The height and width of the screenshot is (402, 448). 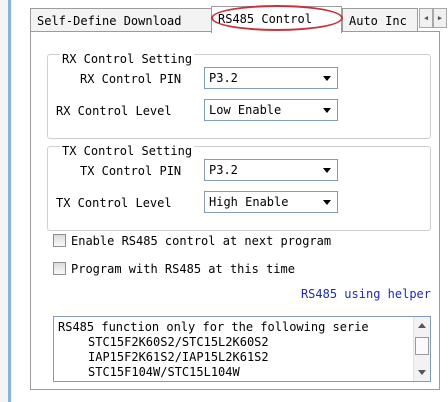 What do you see at coordinates (249, 202) in the screenshot?
I see `tx-level-value: High Enable` at bounding box center [249, 202].